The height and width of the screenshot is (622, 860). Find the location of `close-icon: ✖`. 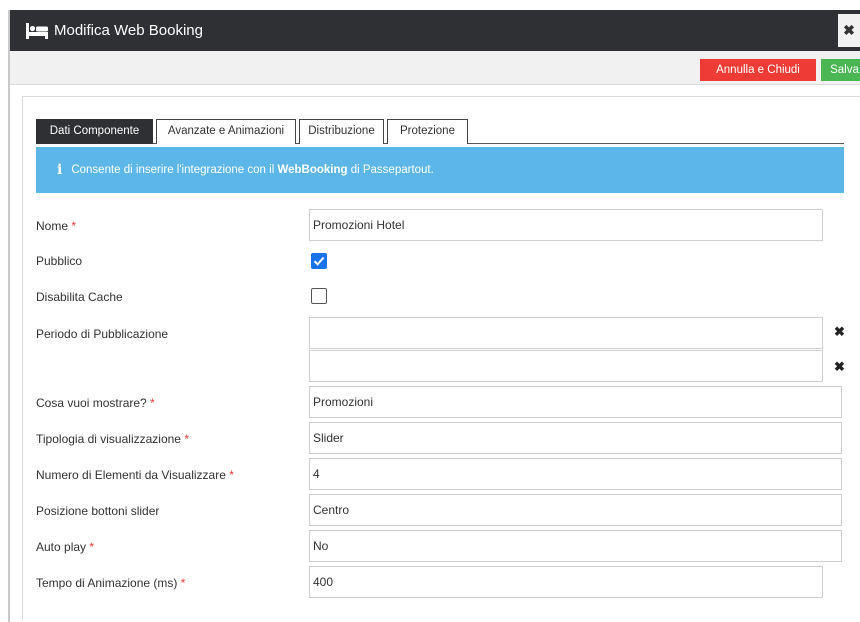

close-icon: ✖ is located at coordinates (849, 30).